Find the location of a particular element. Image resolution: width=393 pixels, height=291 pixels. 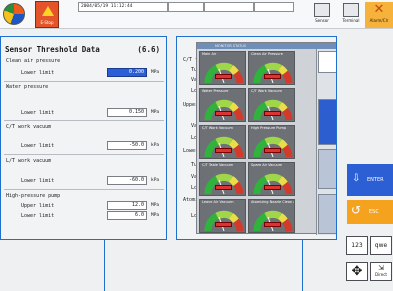

emergency-stop-button: E-Stop is located at coordinates (47, 14).